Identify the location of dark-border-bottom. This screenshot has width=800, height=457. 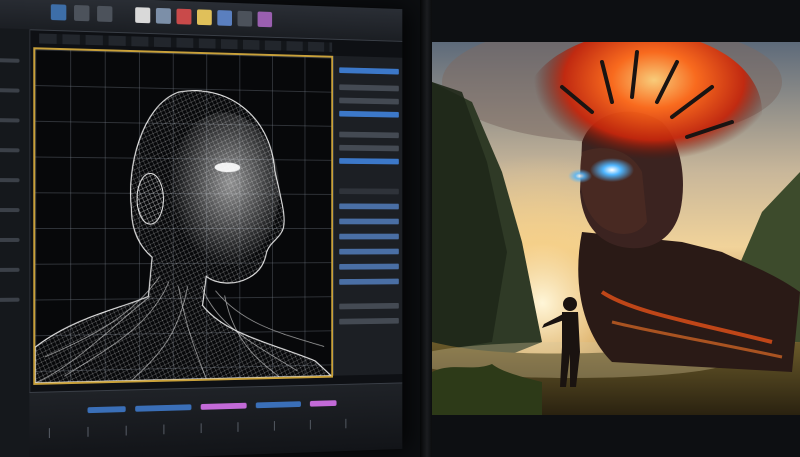
(616, 436).